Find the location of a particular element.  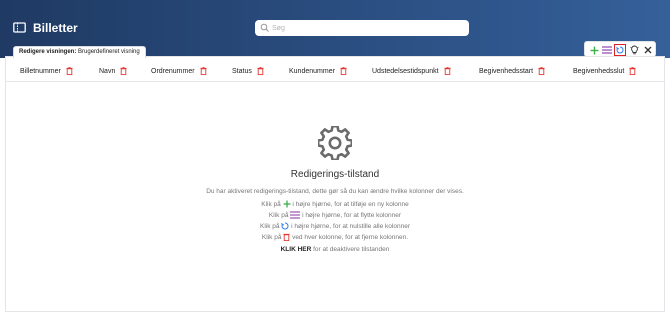

column-label: Begivenhedsstart is located at coordinates (506, 71).